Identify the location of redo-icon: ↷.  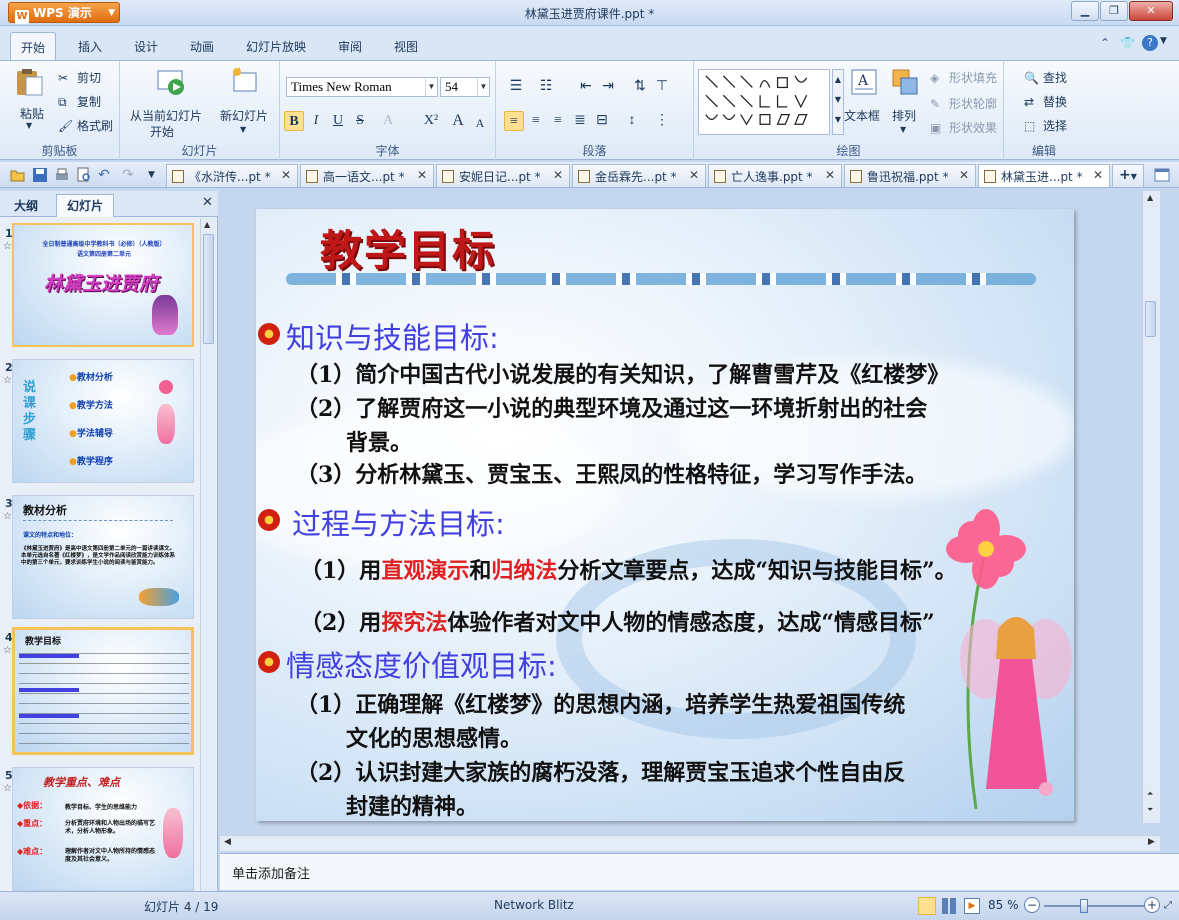
(130, 175).